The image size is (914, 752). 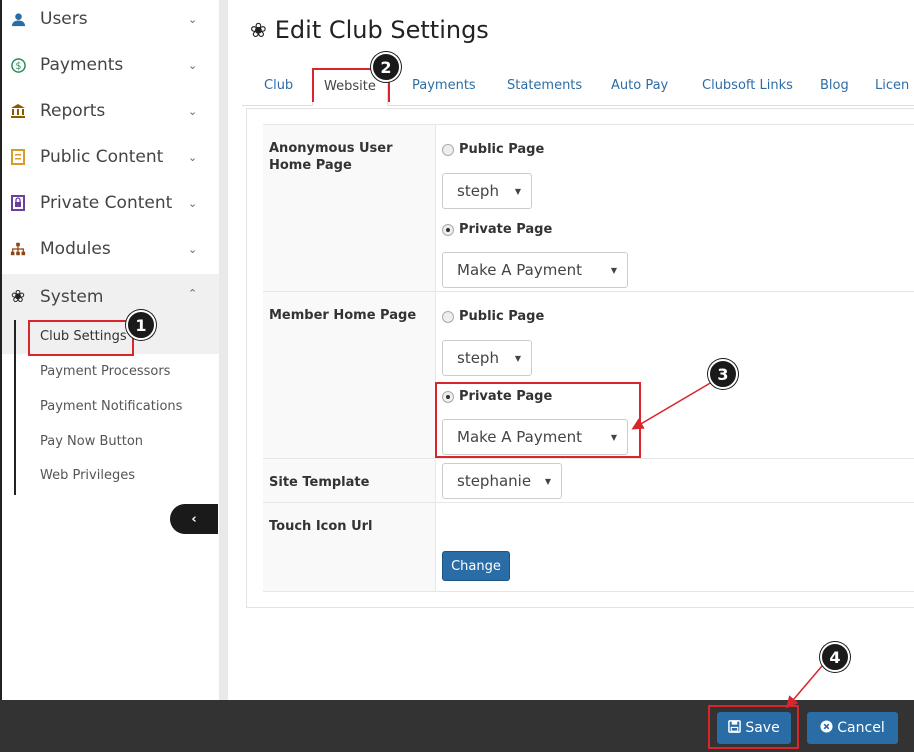 What do you see at coordinates (321, 526) in the screenshot?
I see `row-label: Touch Icon Url` at bounding box center [321, 526].